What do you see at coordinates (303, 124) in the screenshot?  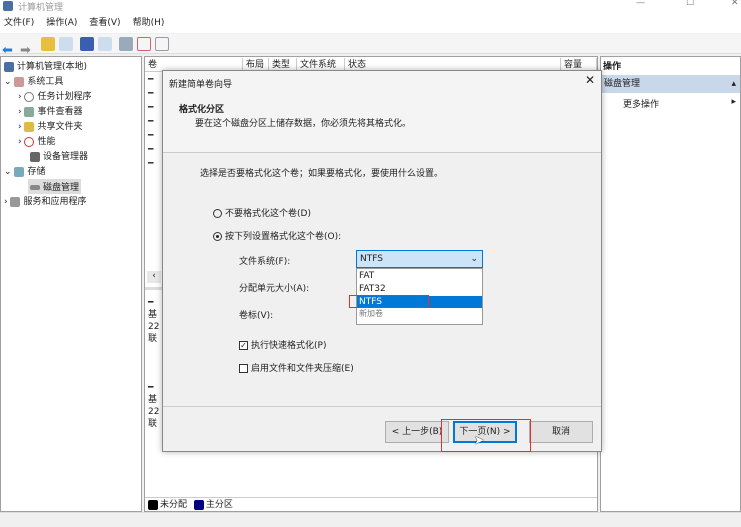 I see `wizard-subheading: 要在这个磁盘分区上储存数据，你必须先将其格式化。` at bounding box center [303, 124].